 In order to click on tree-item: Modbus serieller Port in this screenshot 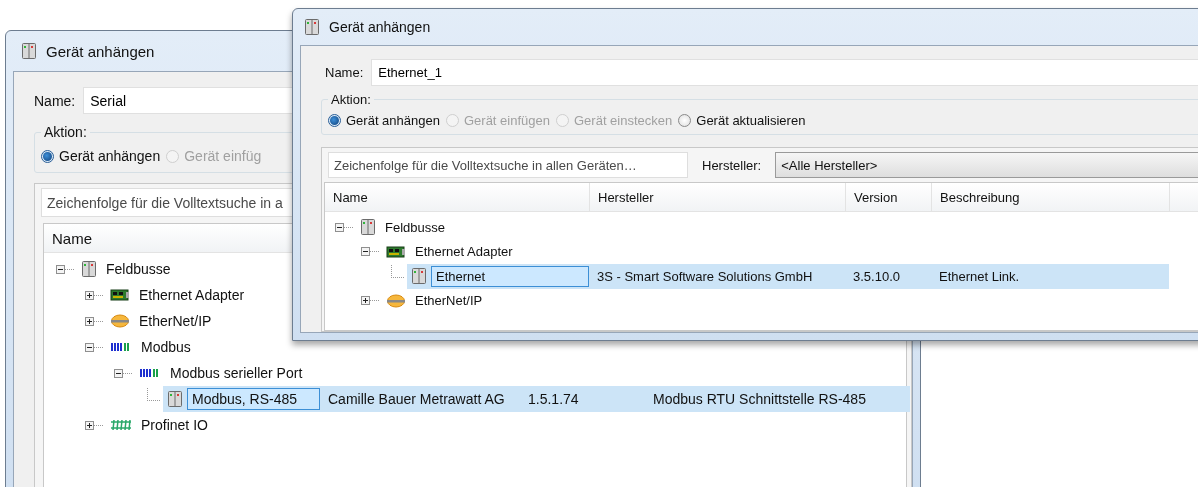, I will do `click(242, 373)`.